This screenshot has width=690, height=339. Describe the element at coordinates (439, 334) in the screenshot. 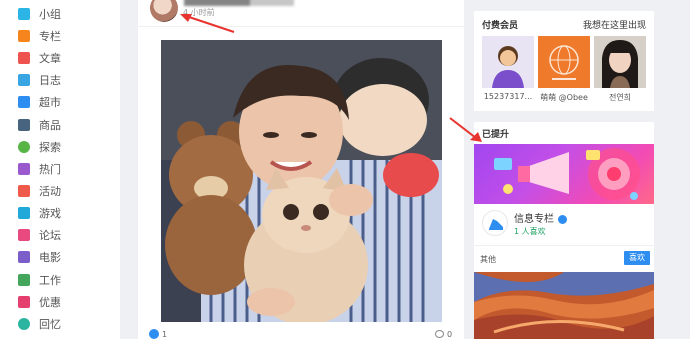

I see `comment-icon` at that location.